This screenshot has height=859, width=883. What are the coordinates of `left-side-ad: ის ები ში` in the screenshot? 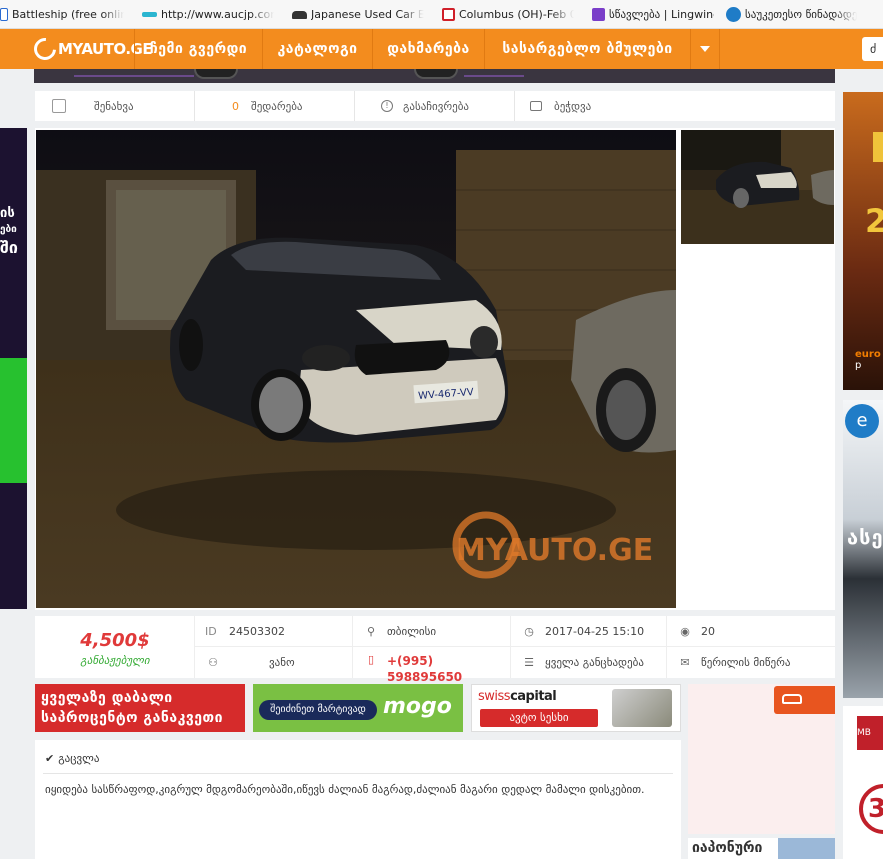 It's located at (13, 368).